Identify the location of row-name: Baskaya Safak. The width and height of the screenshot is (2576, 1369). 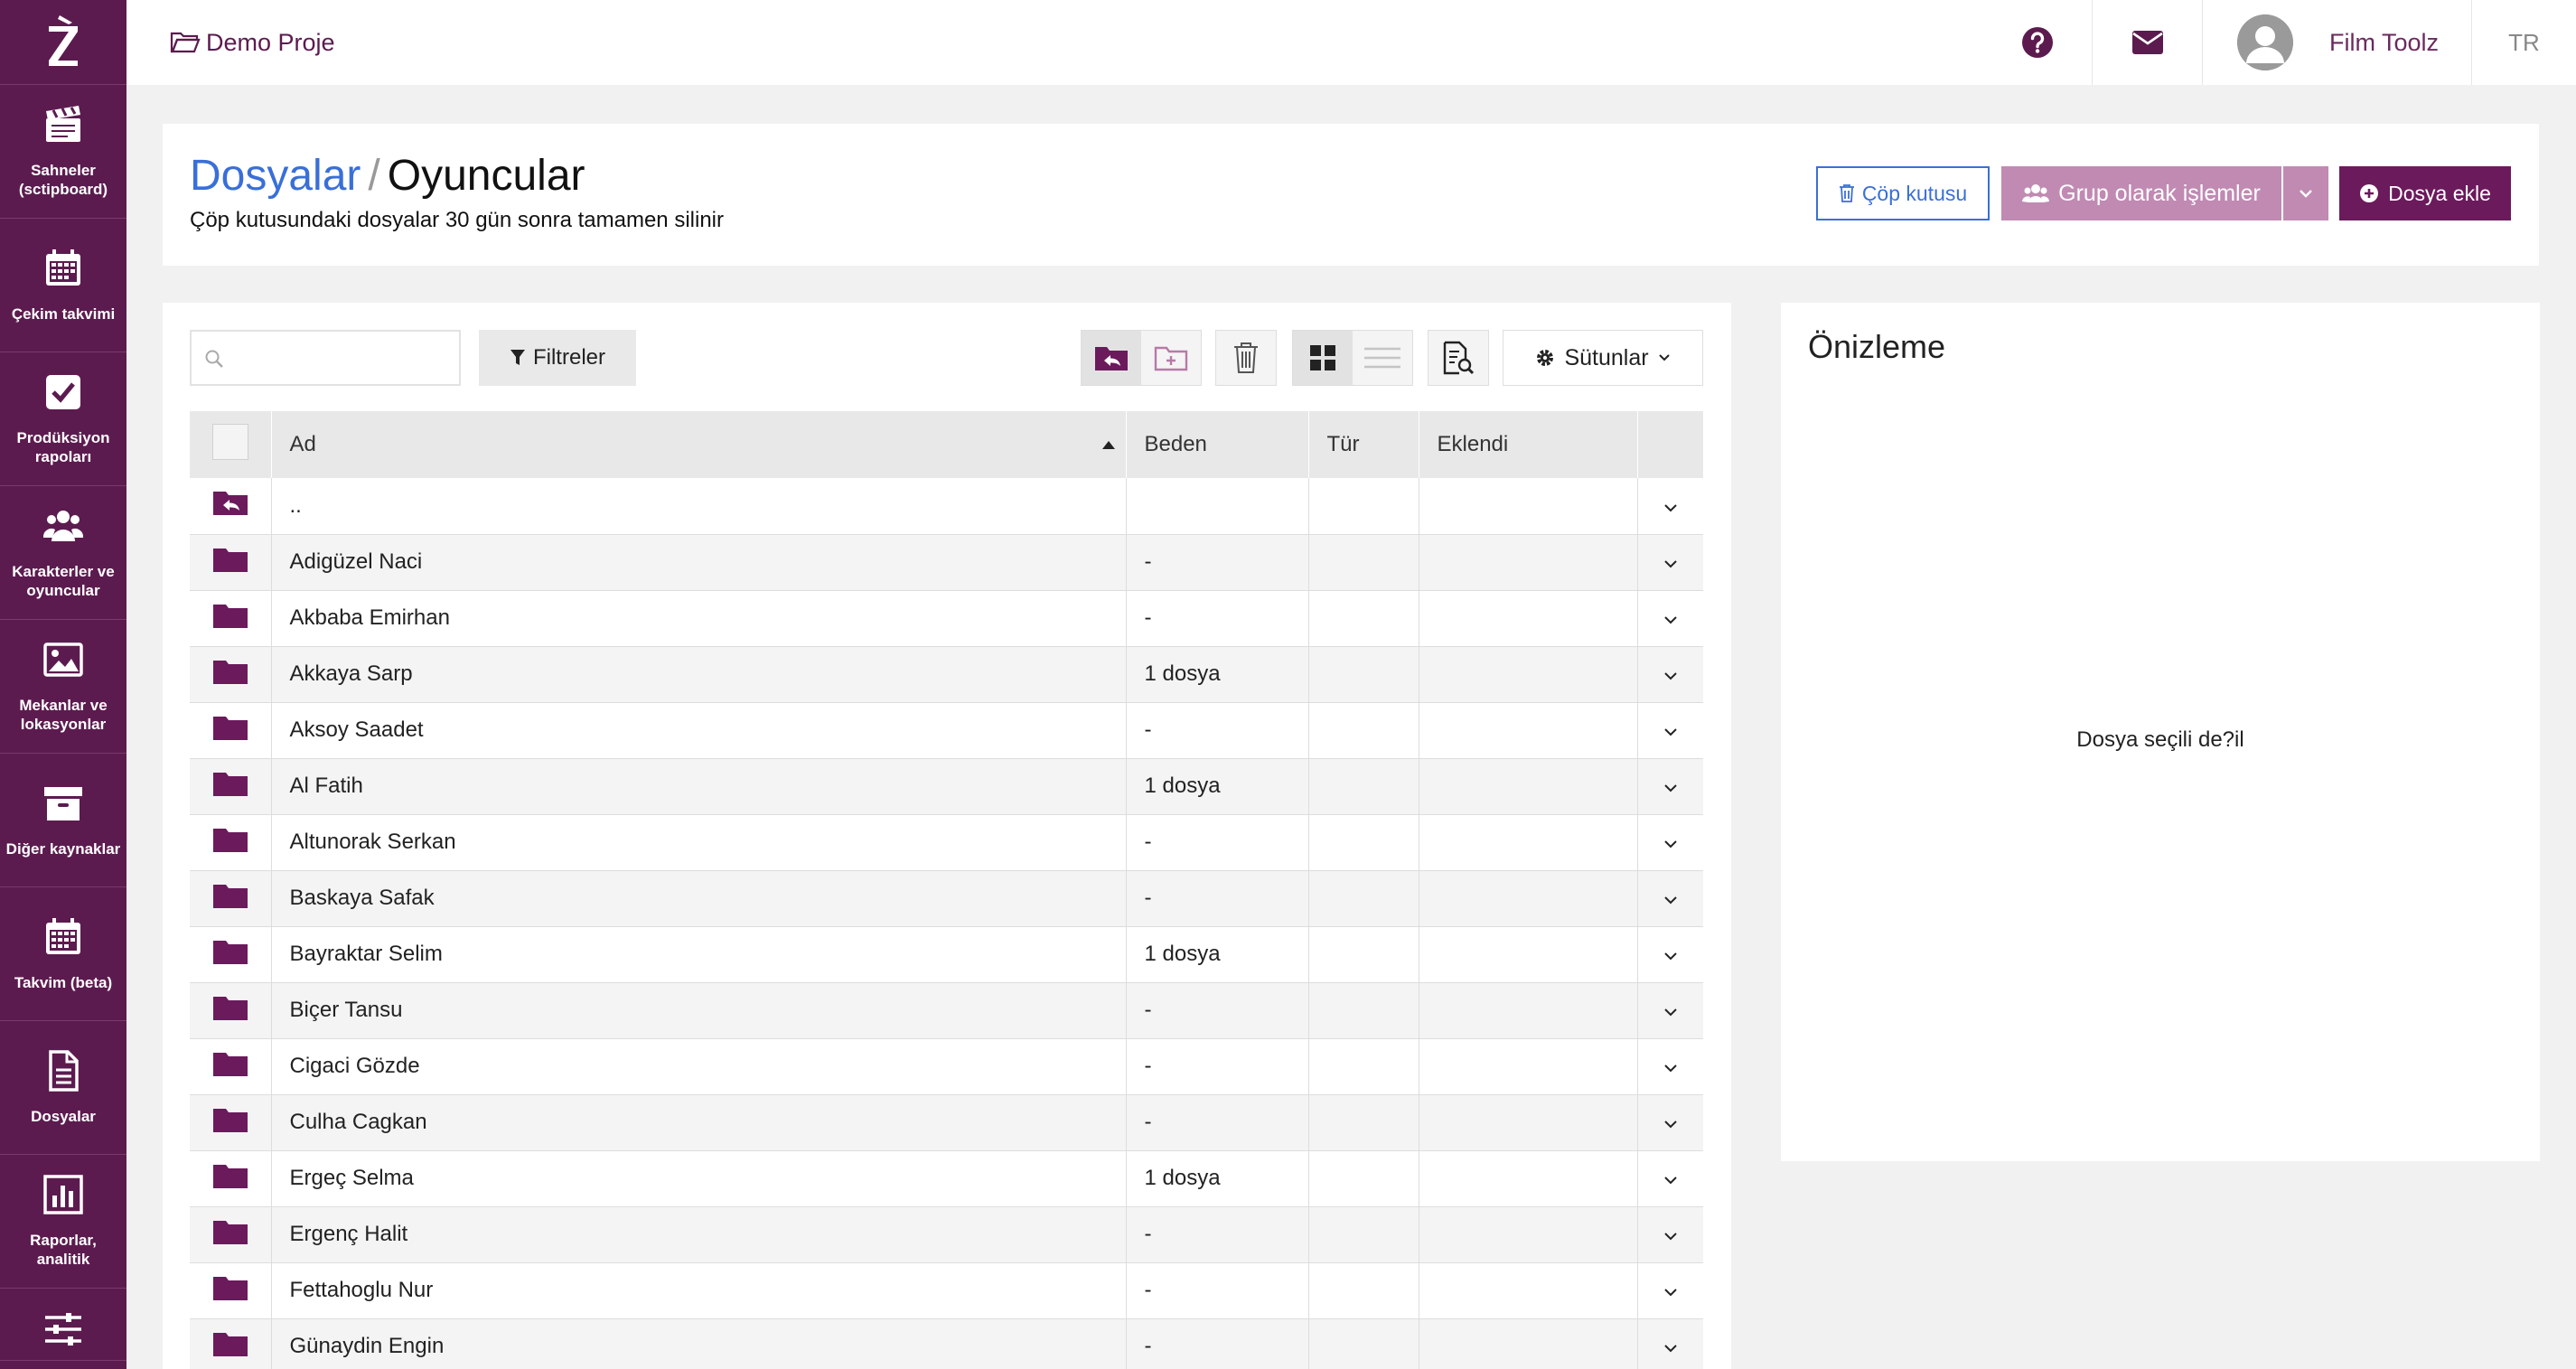
(699, 898).